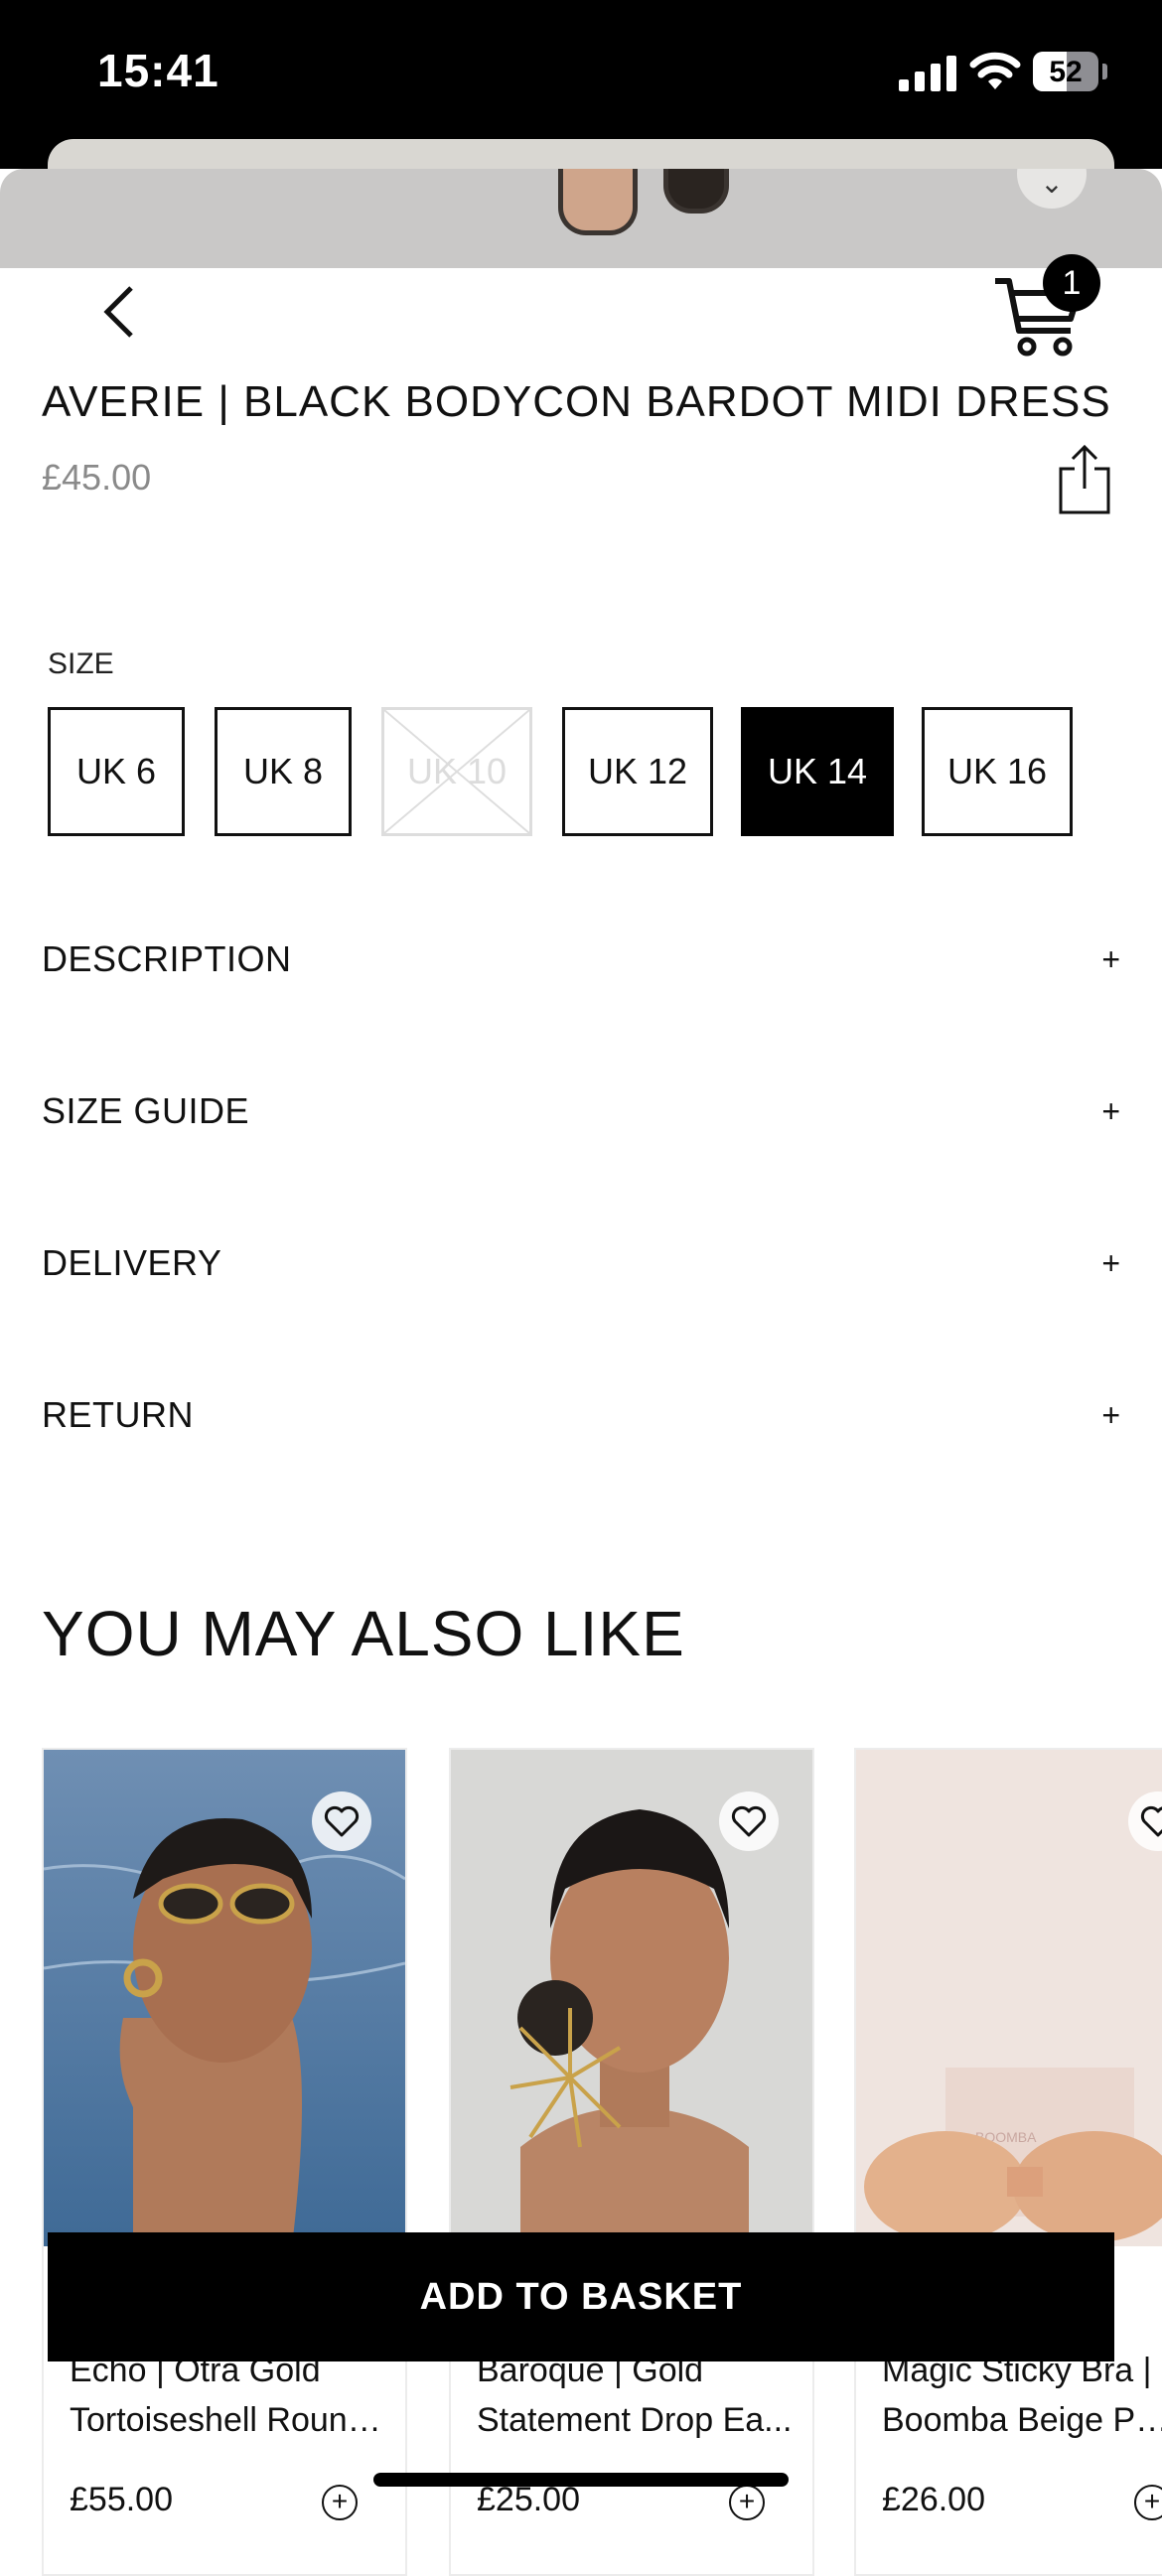 The width and height of the screenshot is (1162, 2576). Describe the element at coordinates (1084, 480) in the screenshot. I see `share-icon` at that location.